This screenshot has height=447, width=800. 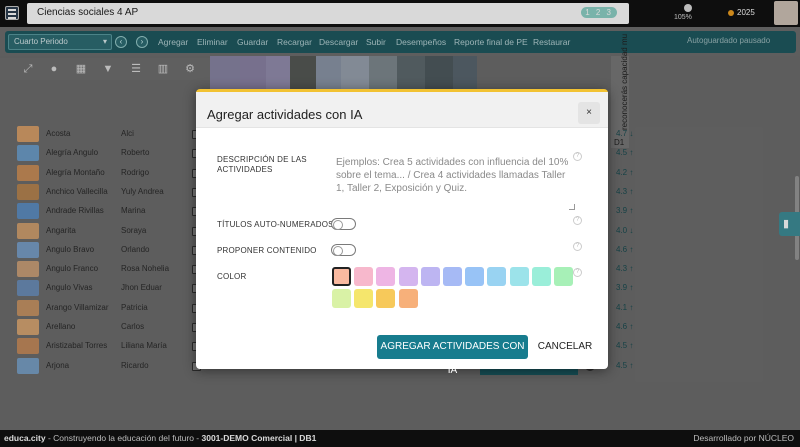 What do you see at coordinates (589, 113) in the screenshot?
I see `close-button: ×` at bounding box center [589, 113].